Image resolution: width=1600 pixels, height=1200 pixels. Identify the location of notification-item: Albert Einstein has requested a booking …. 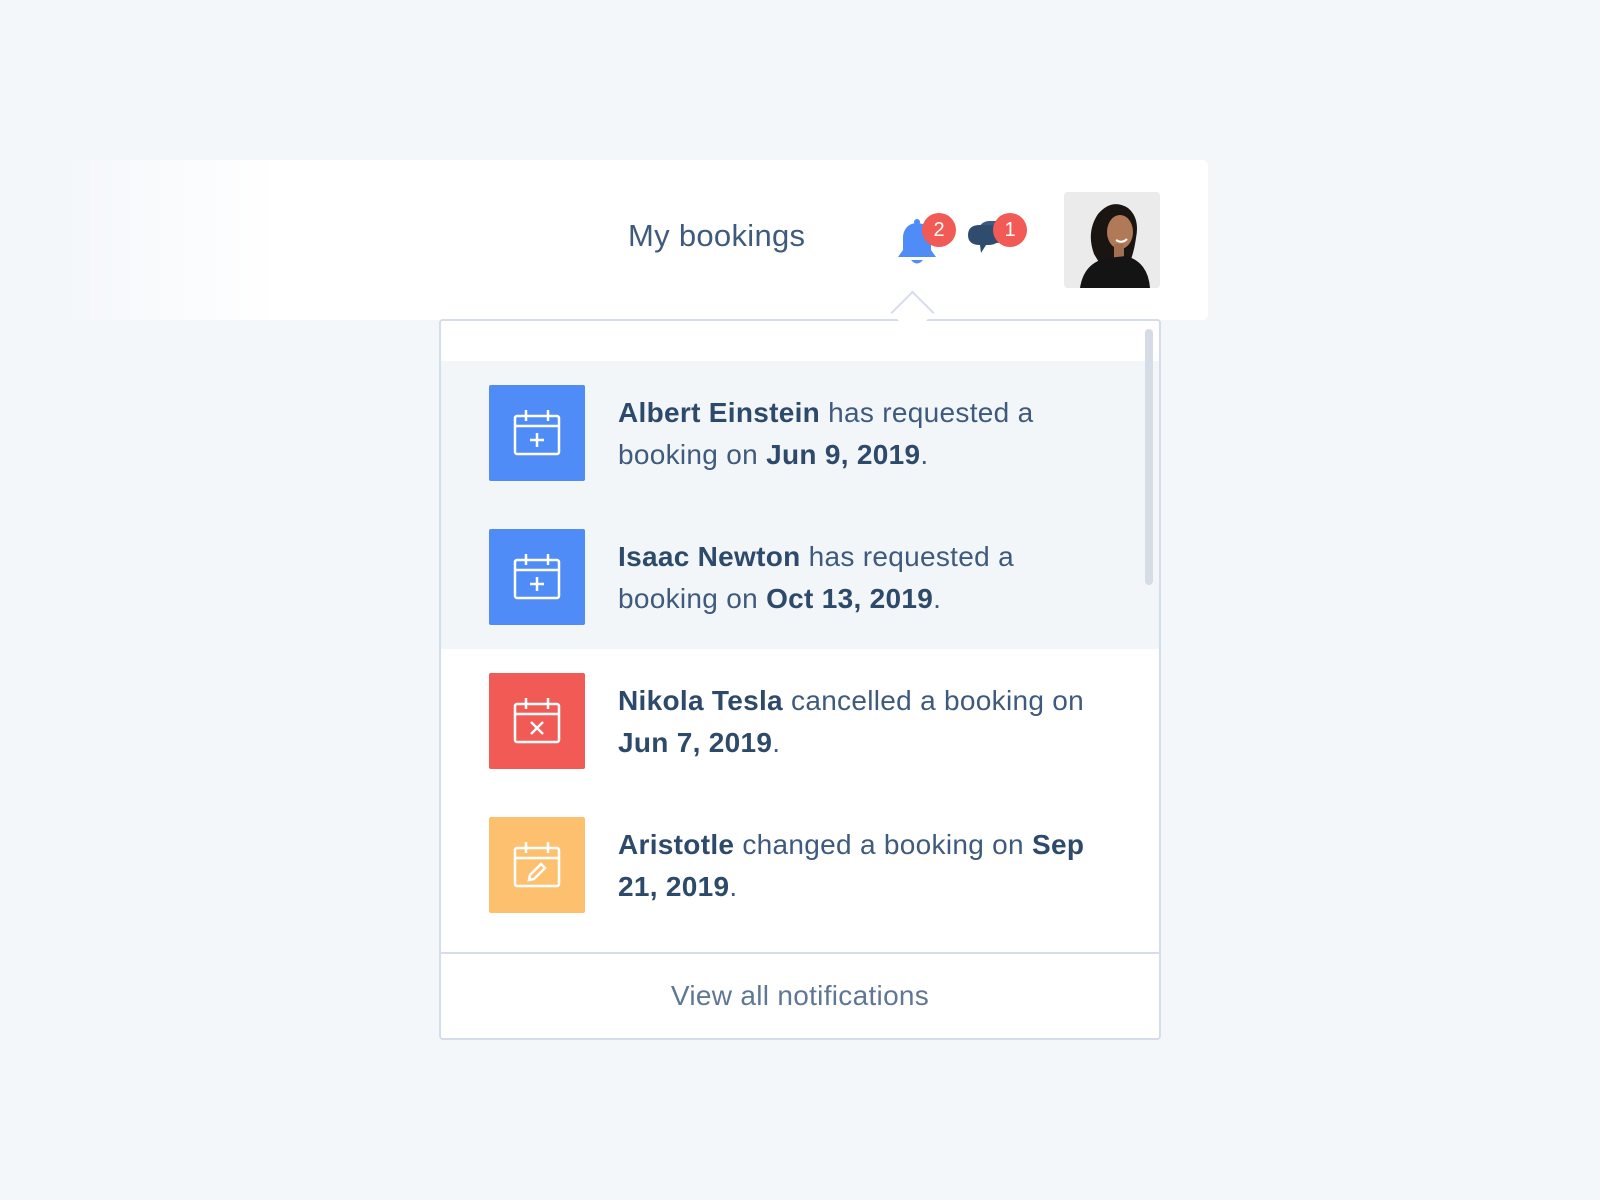
(800, 433).